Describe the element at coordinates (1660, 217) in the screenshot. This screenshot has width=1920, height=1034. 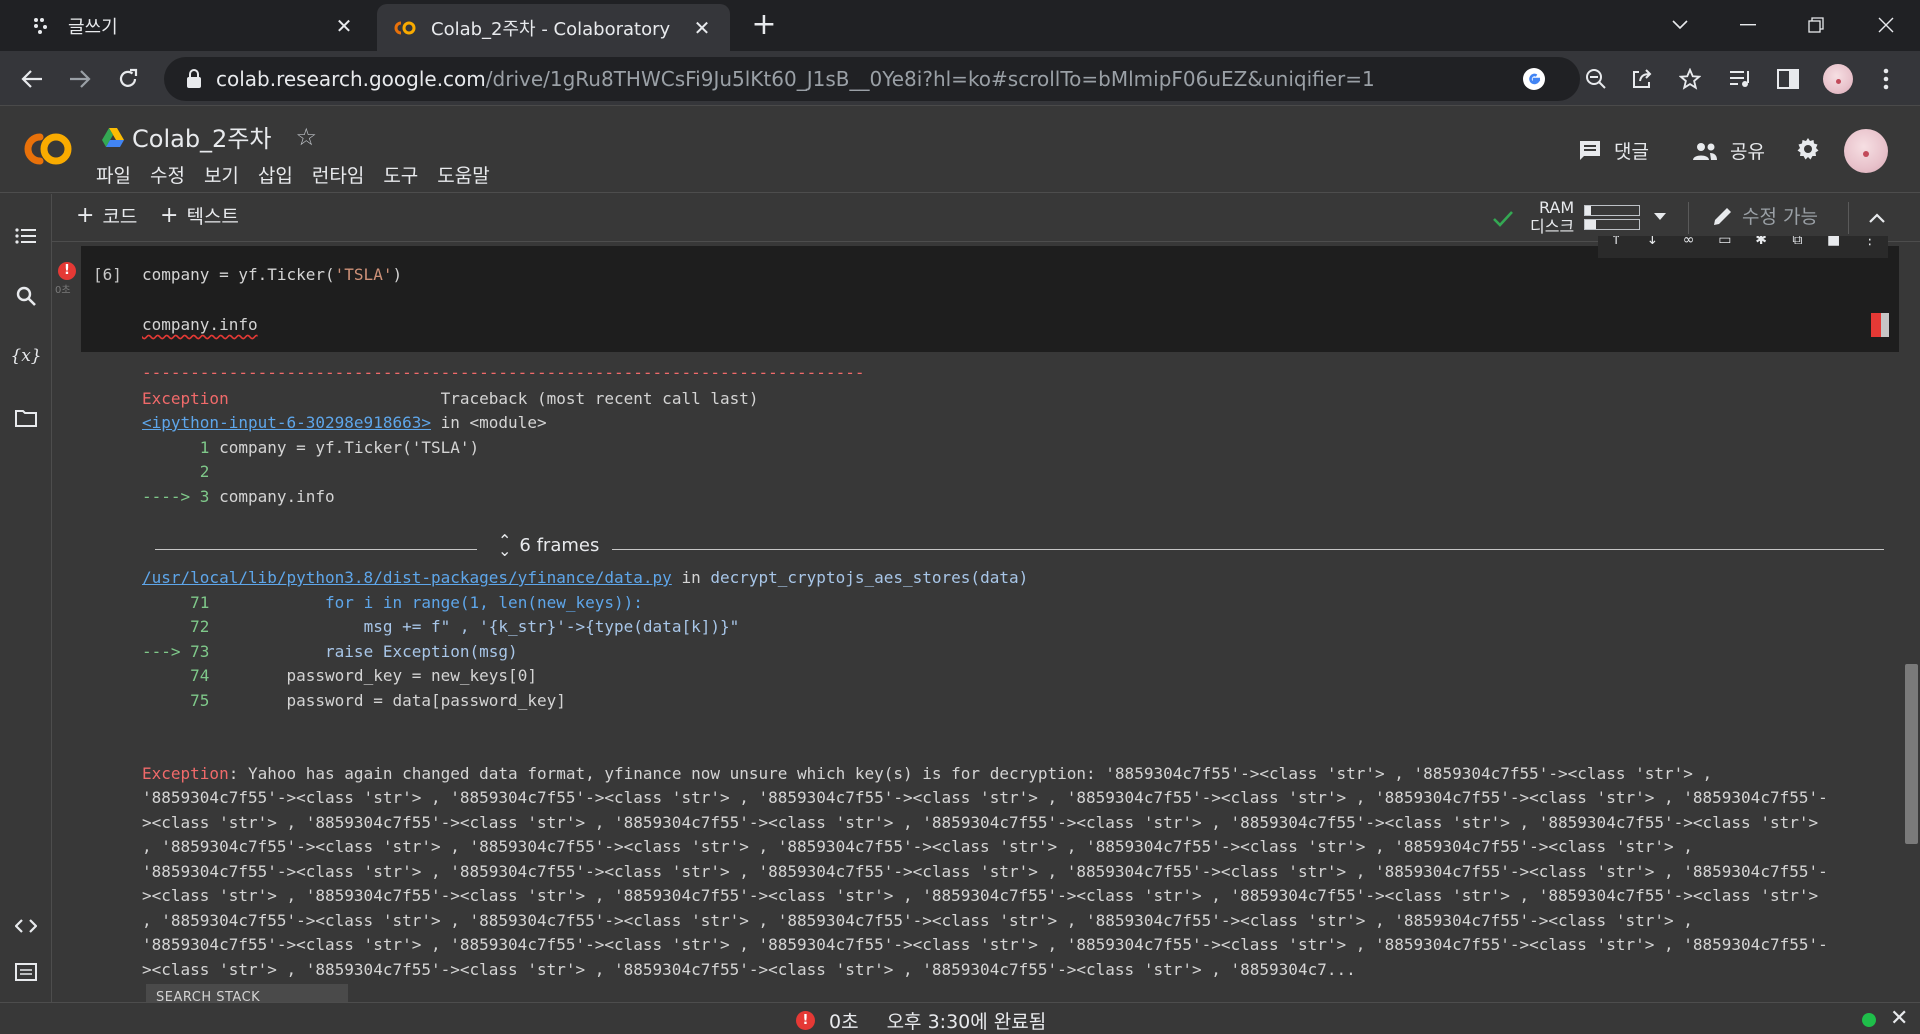
I see `resource-dropdown-icon` at that location.